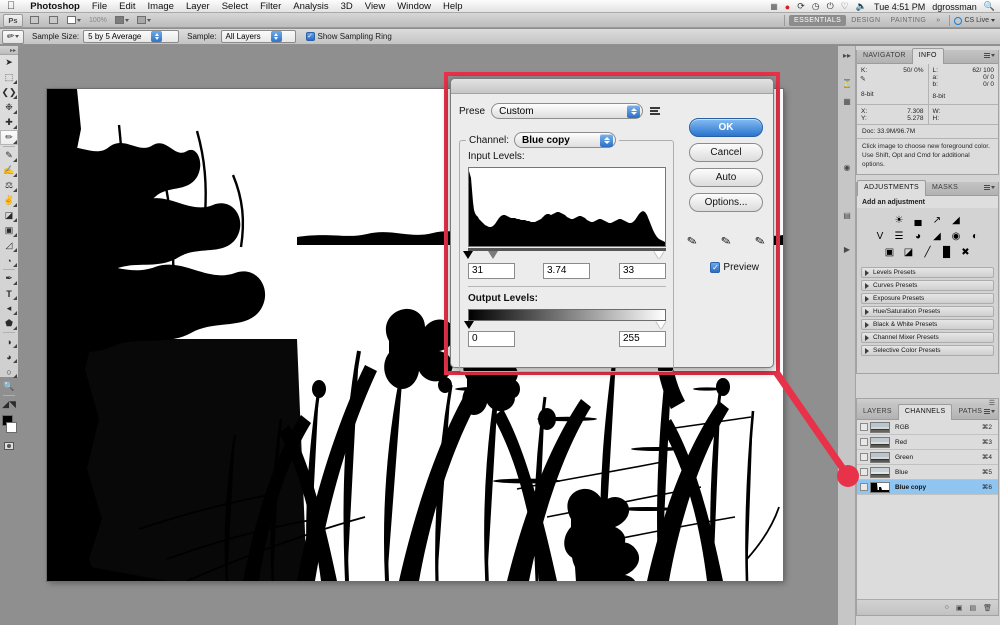 Image resolution: width=1000 pixels, height=625 pixels. What do you see at coordinates (567, 207) in the screenshot?
I see `histogram` at bounding box center [567, 207].